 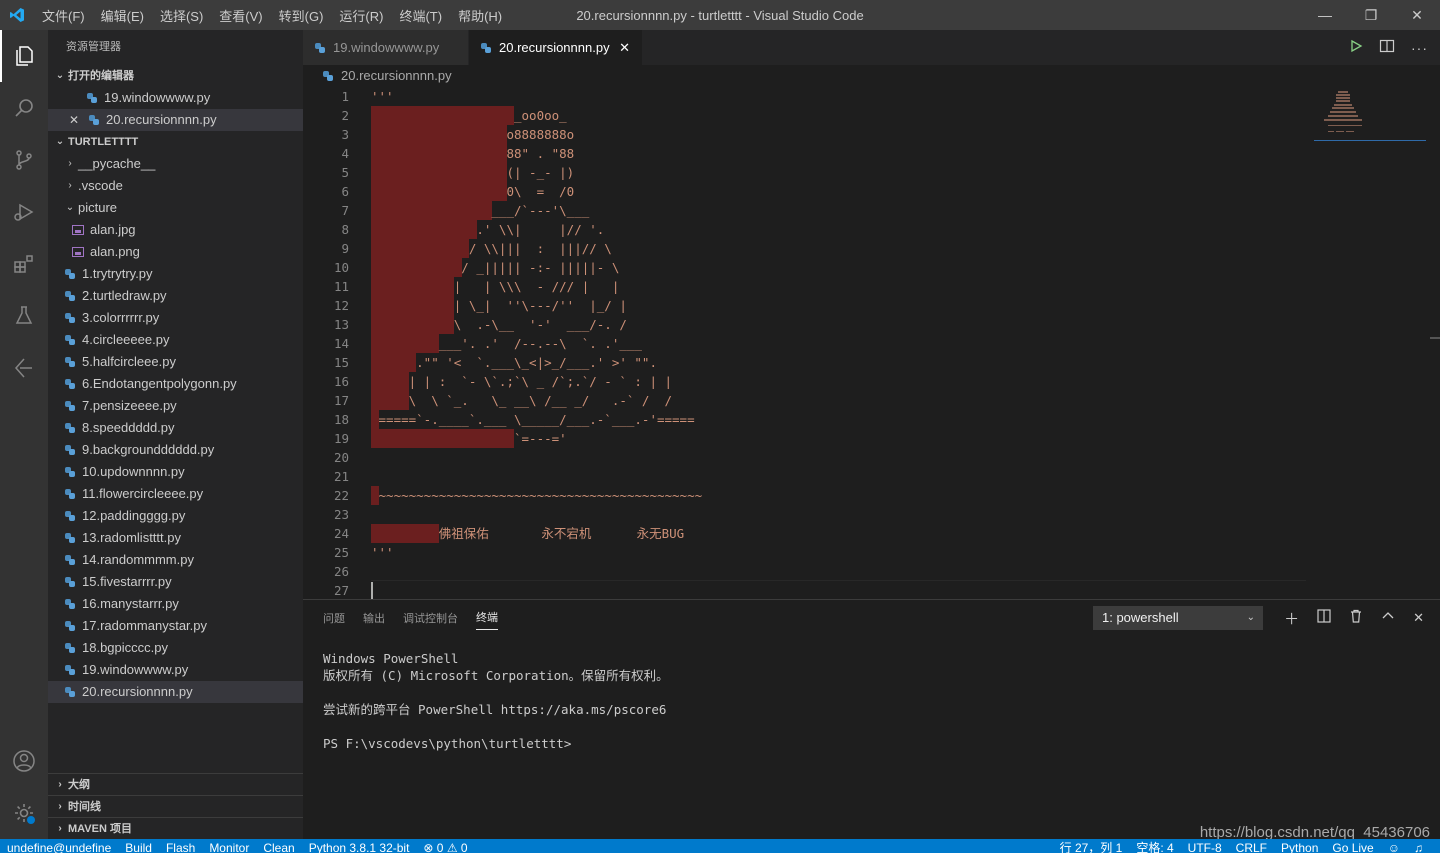 I want to click on close-editor-icon: ✕, so click(x=74, y=120).